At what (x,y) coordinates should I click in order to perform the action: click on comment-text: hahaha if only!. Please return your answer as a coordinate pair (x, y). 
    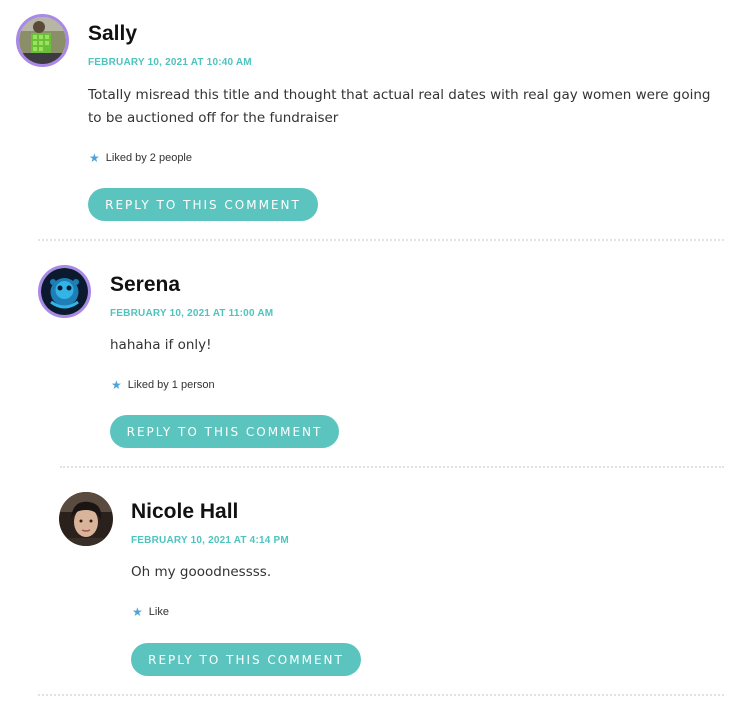
    Looking at the image, I should click on (161, 345).